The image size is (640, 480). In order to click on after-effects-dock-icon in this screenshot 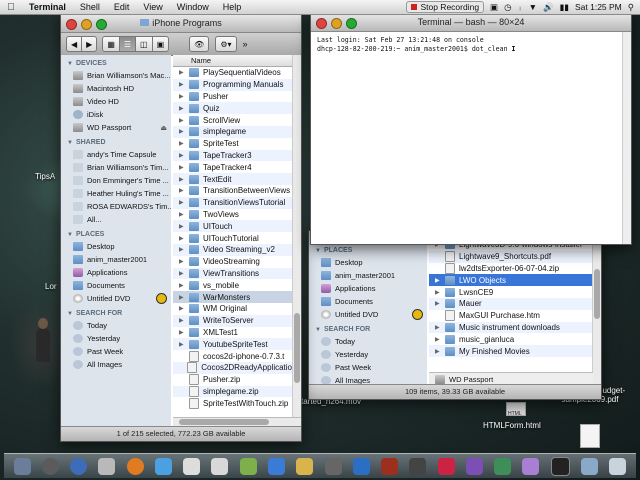, I will do `click(474, 466)`.